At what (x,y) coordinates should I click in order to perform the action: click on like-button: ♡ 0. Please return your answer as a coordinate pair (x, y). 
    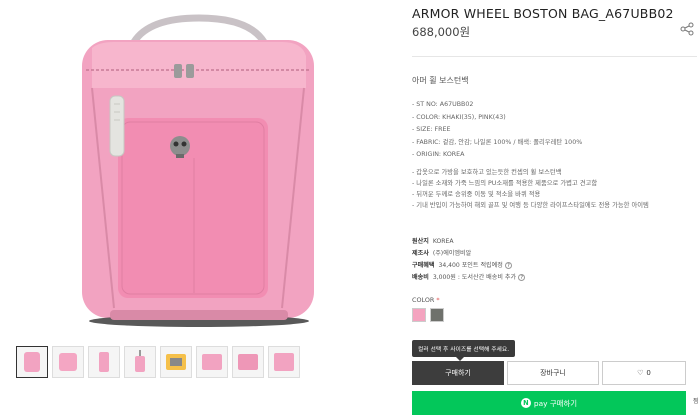
    Looking at the image, I should click on (644, 373).